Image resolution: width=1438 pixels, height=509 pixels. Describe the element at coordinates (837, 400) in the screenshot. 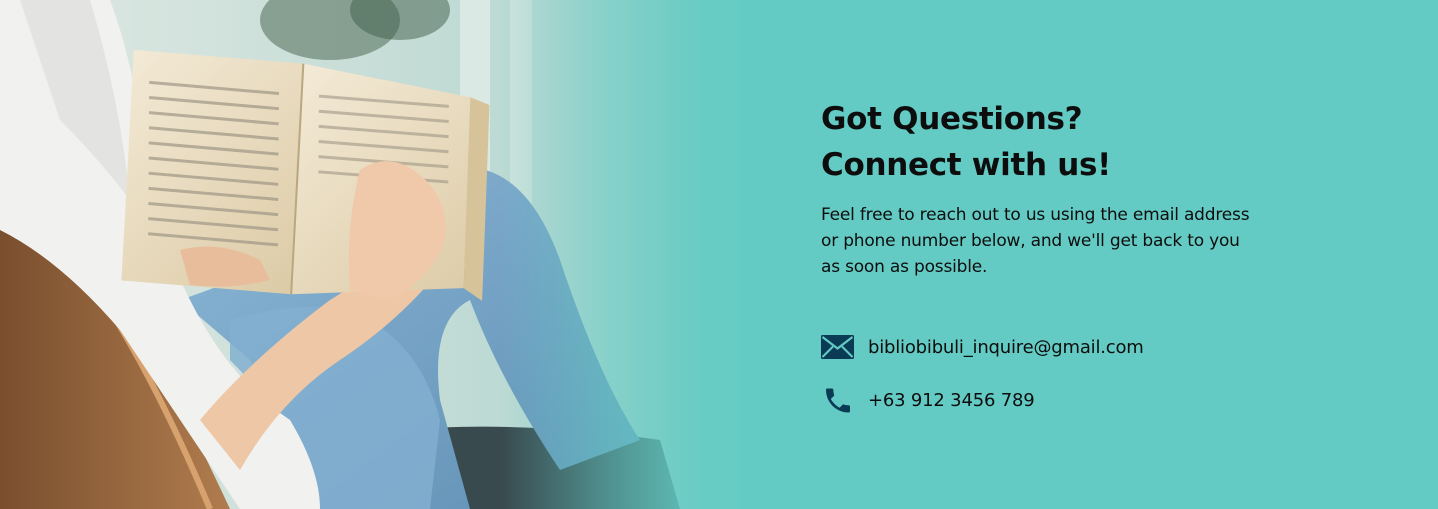

I see `phone-icon` at that location.